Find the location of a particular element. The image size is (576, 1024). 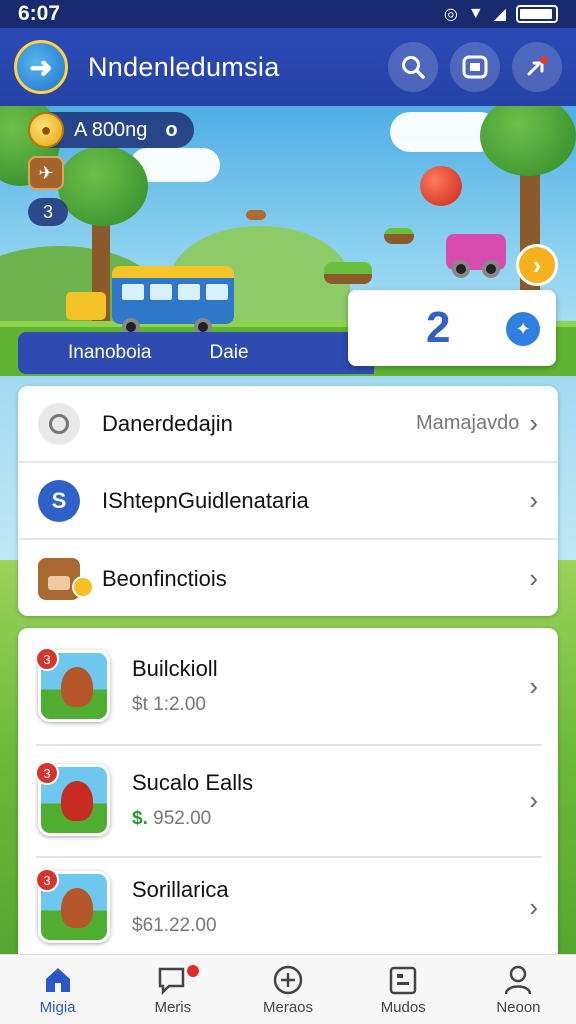

menu-item: S IShtepnGuidlenataria › is located at coordinates (288, 501).